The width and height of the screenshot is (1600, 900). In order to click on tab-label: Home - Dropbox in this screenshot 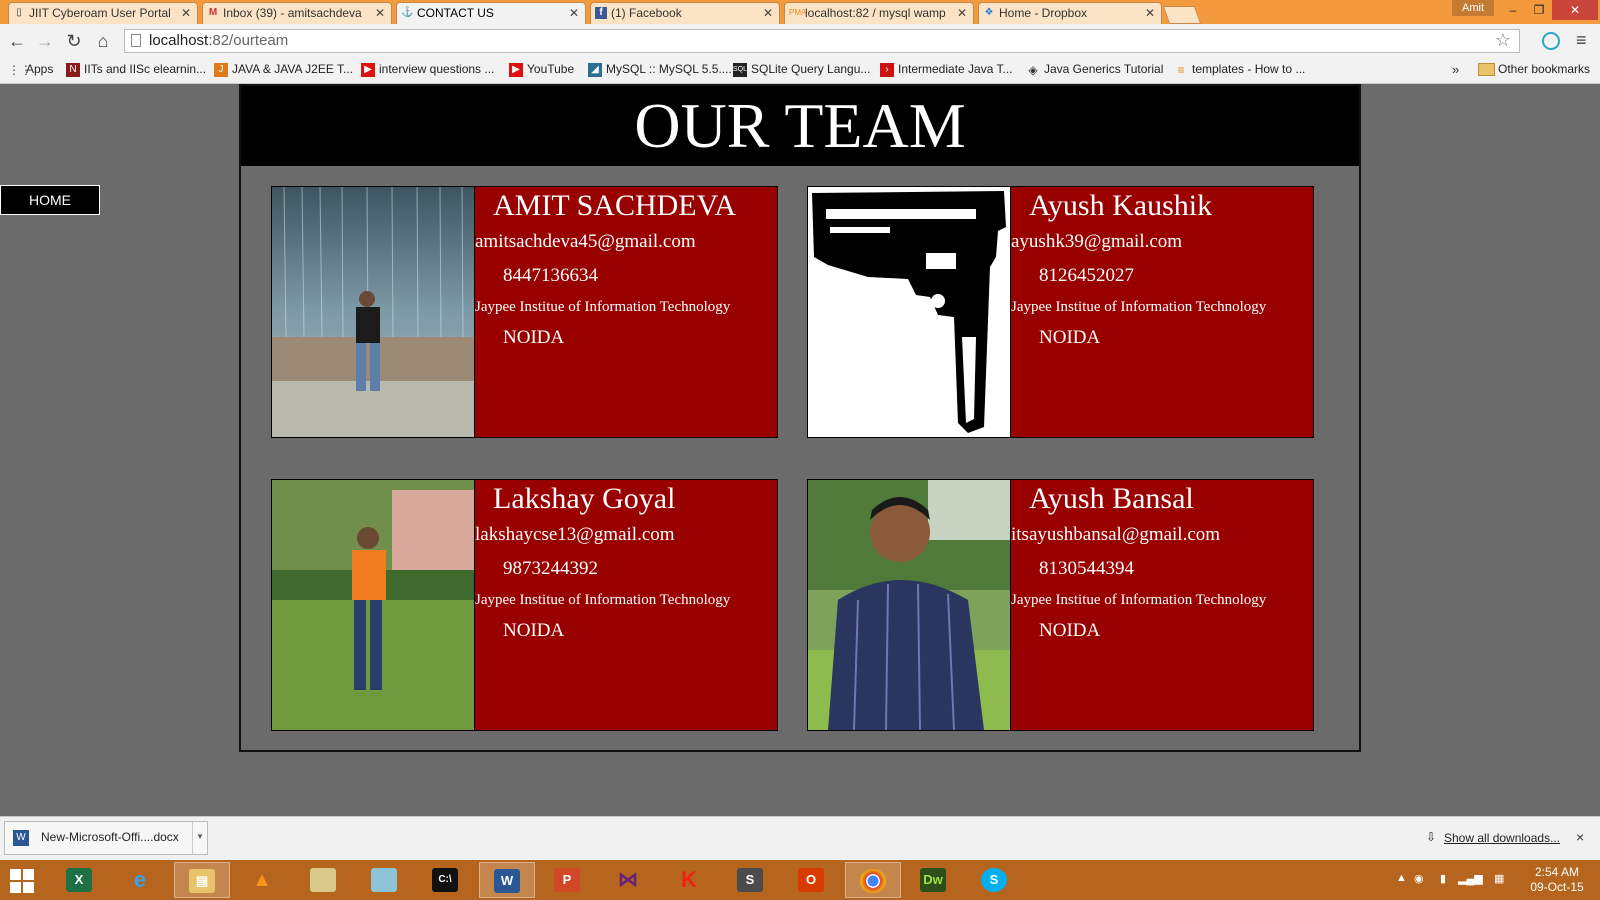, I will do `click(1043, 13)`.